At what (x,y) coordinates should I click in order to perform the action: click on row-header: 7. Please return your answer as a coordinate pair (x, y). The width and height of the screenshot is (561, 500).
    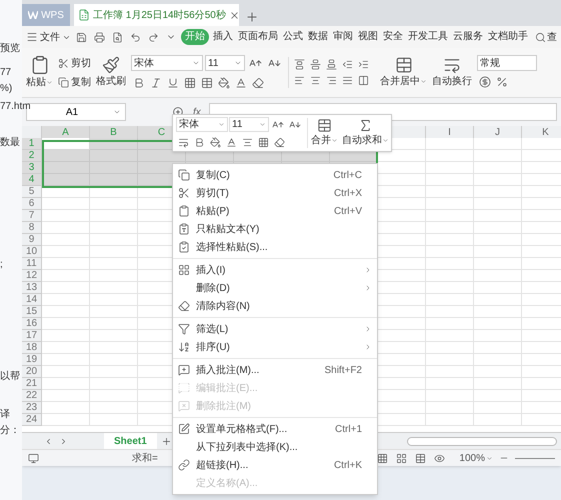
    Looking at the image, I should click on (32, 216).